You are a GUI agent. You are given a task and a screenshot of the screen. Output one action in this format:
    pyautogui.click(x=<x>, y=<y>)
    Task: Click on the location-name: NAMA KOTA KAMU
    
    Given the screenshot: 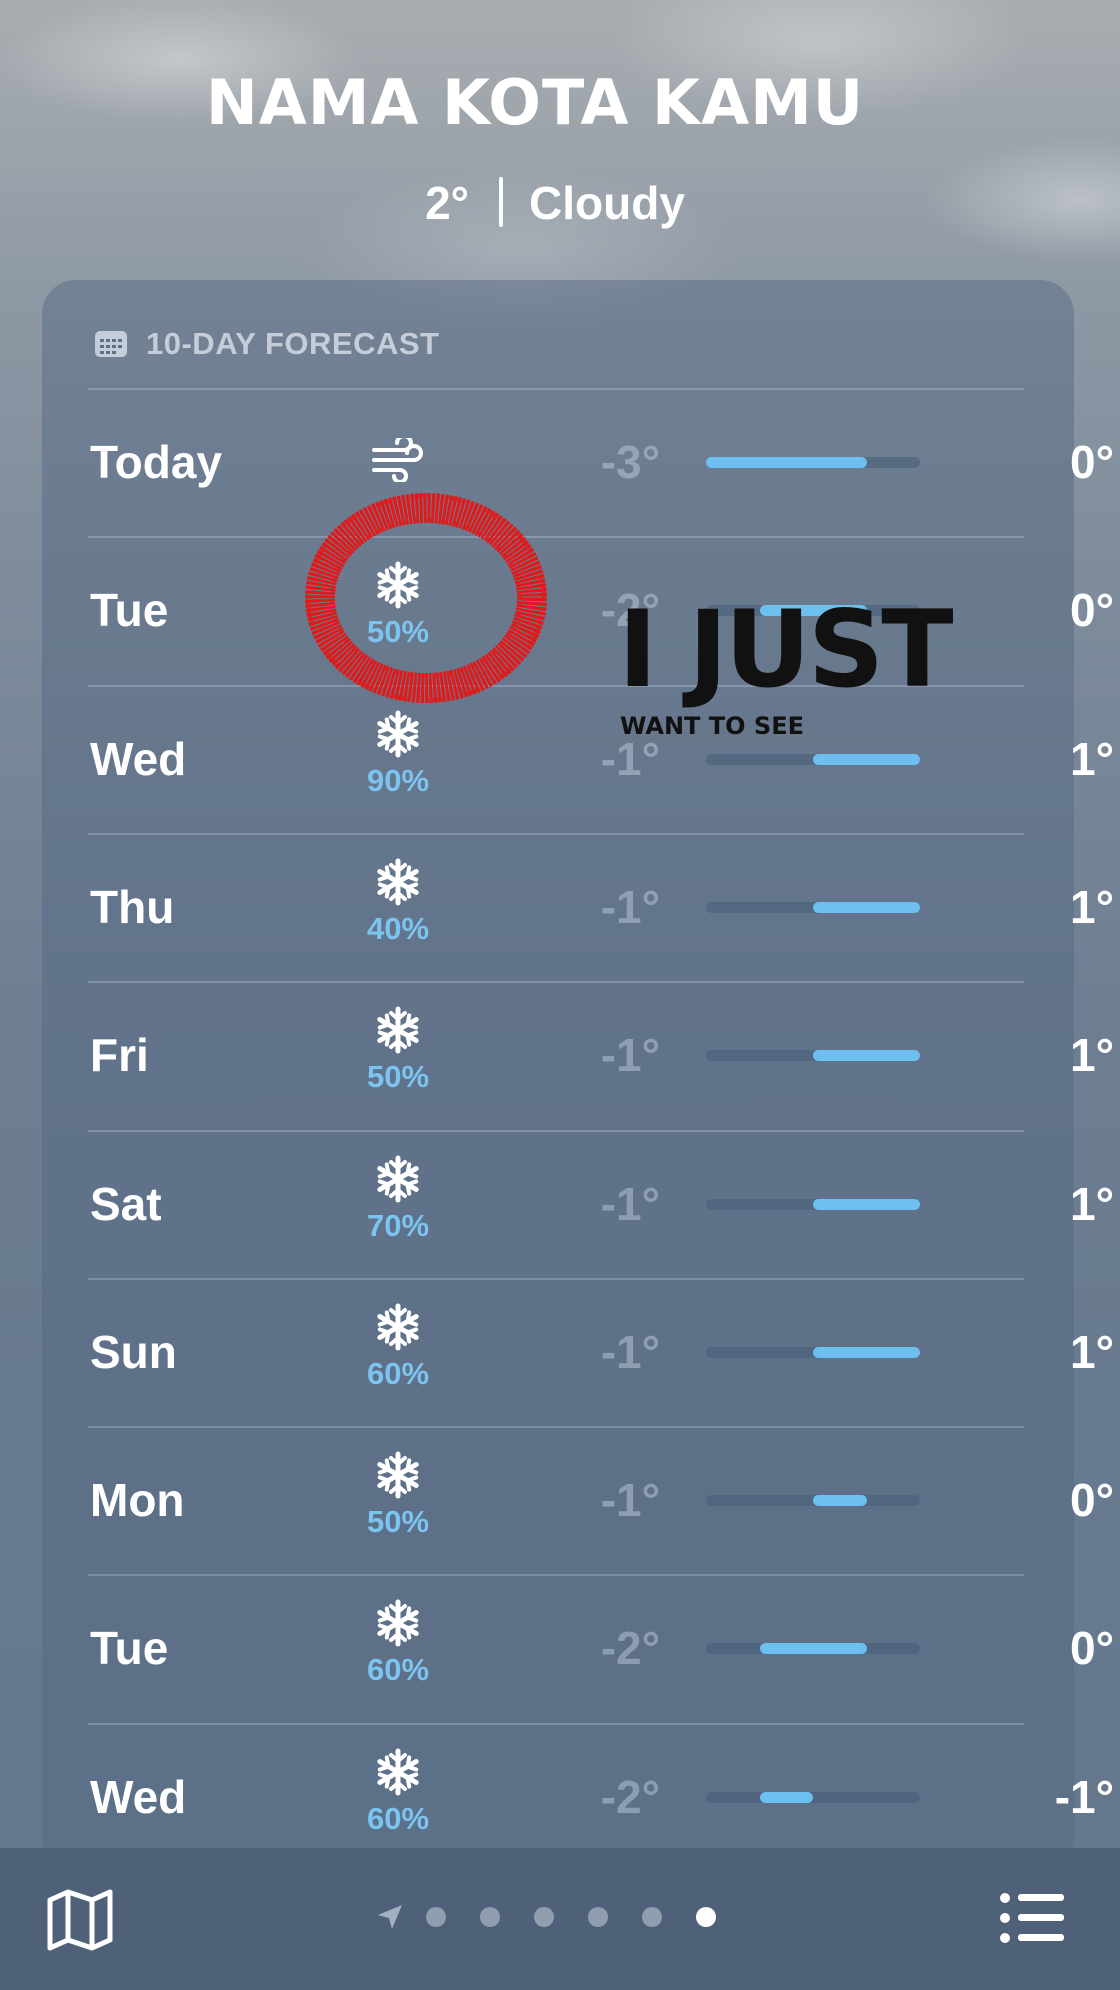 What is the action you would take?
    pyautogui.click(x=535, y=102)
    